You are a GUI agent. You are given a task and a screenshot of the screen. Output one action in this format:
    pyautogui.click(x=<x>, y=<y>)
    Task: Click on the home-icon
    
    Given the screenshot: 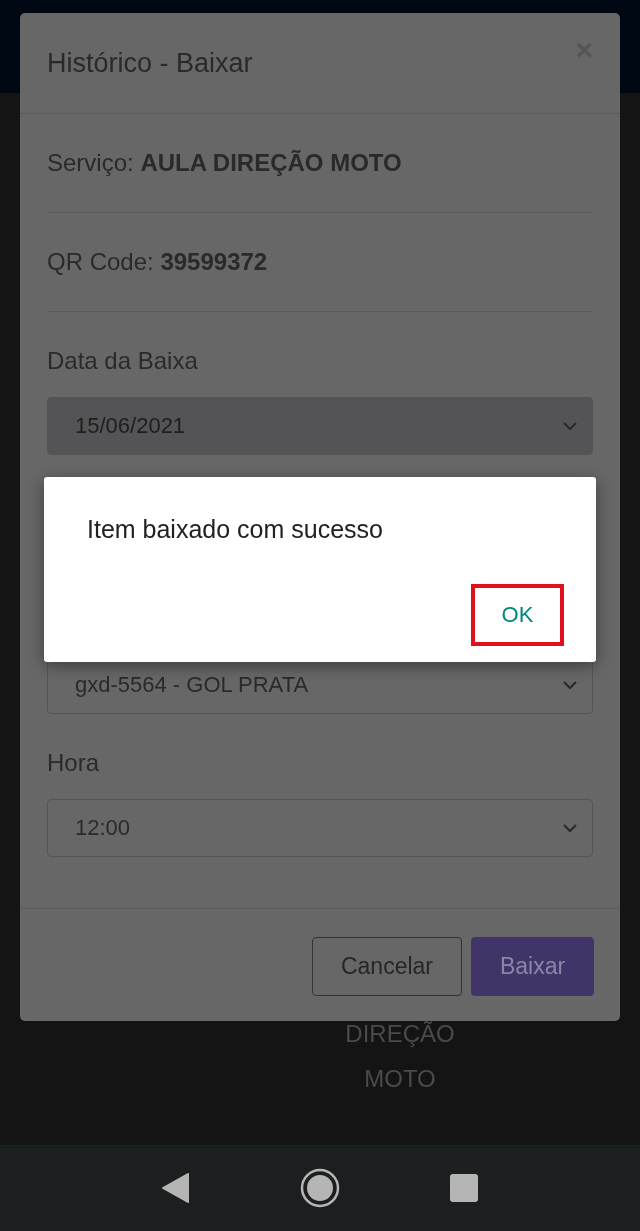 What is the action you would take?
    pyautogui.click(x=320, y=1188)
    